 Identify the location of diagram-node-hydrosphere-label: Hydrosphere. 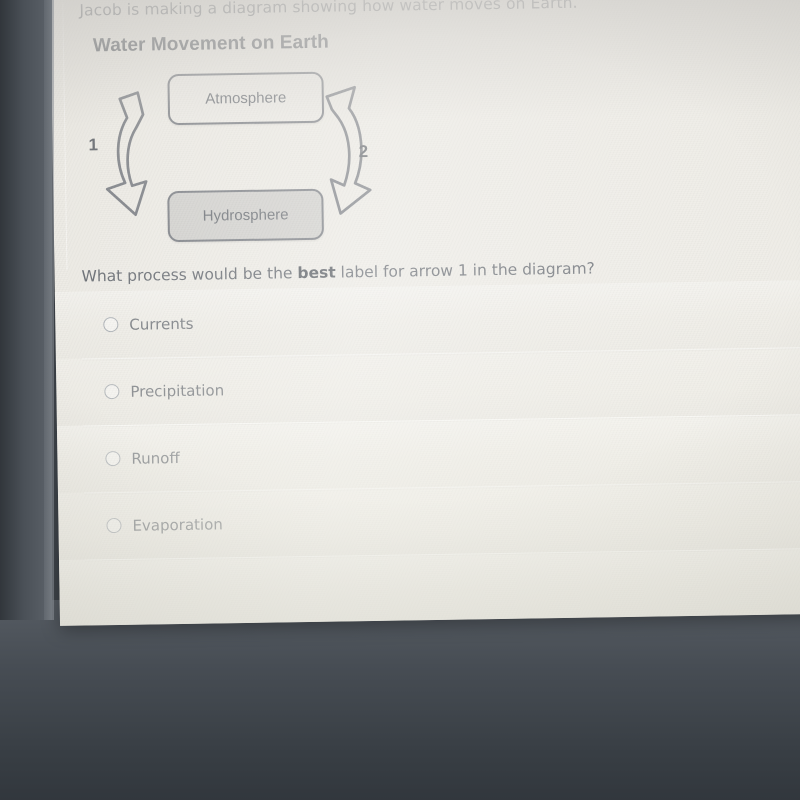
(245, 215).